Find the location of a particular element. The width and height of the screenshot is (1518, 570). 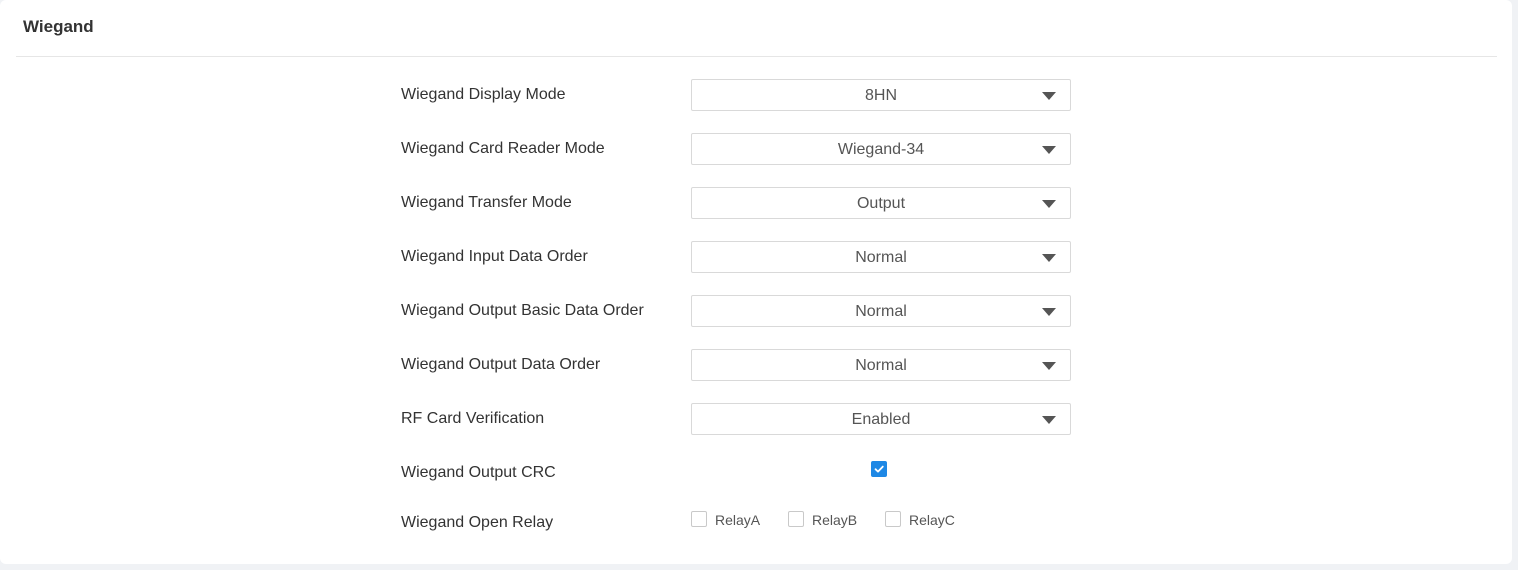

checkmark-icon is located at coordinates (879, 469).